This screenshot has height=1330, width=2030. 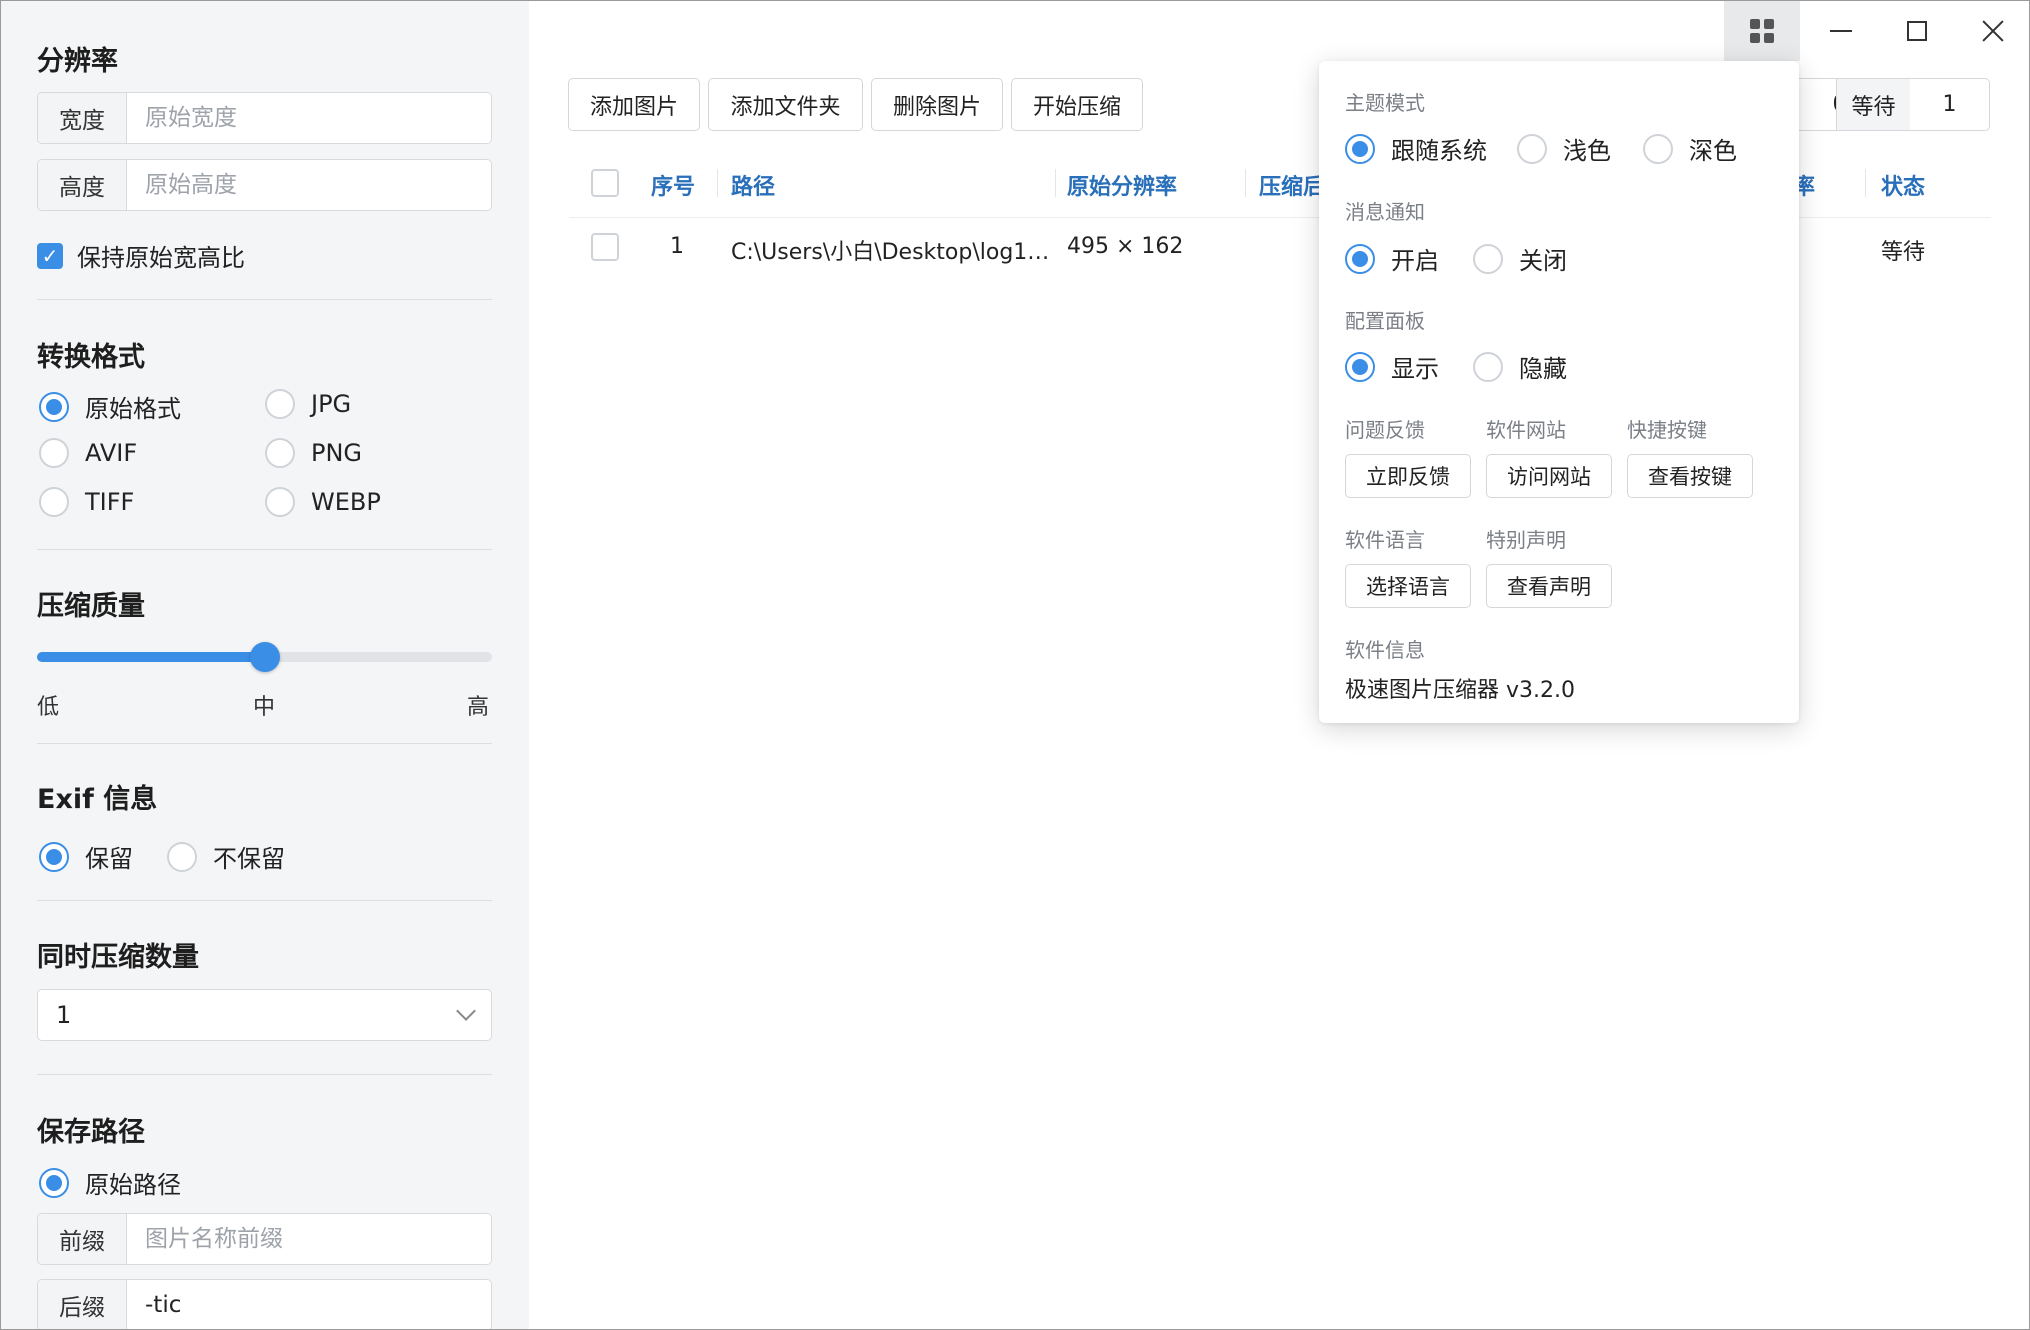 What do you see at coordinates (91, 357) in the screenshot?
I see `format-title: 转换格式` at bounding box center [91, 357].